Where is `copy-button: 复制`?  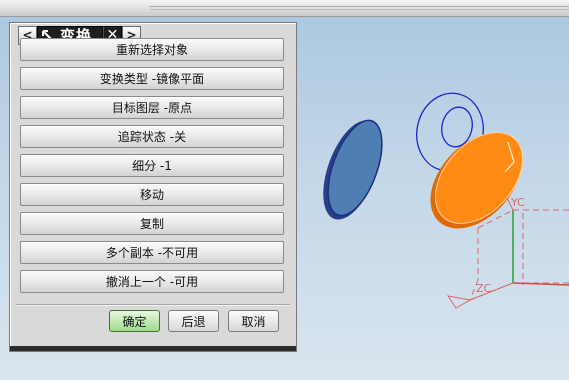
copy-button: 复制 is located at coordinates (152, 223).